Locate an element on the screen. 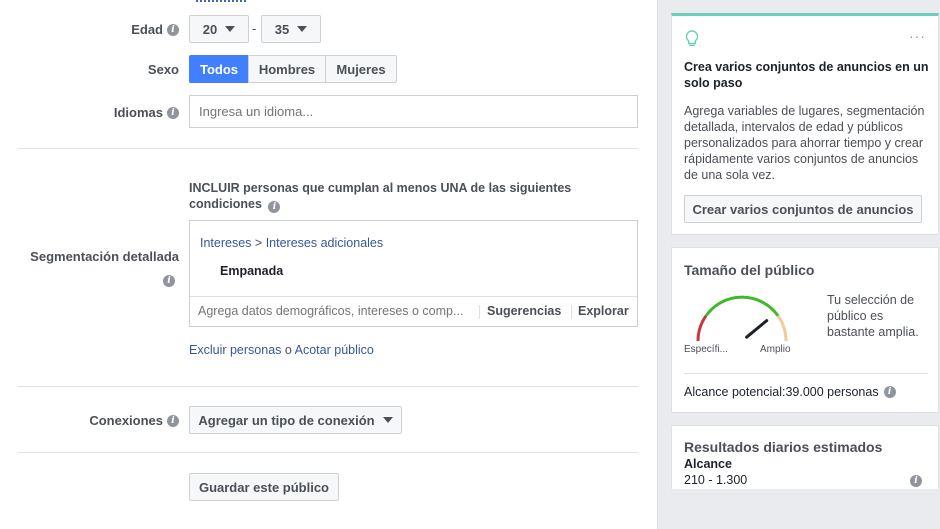  gender-option-women: Mujeres is located at coordinates (361, 69).